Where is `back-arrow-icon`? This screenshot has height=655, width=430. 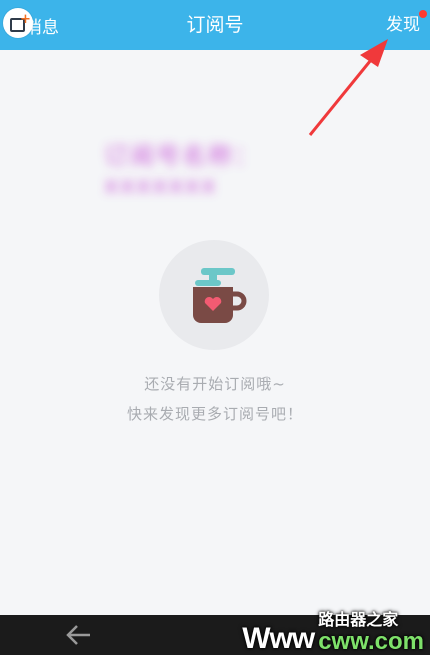 back-arrow-icon is located at coordinates (78, 635).